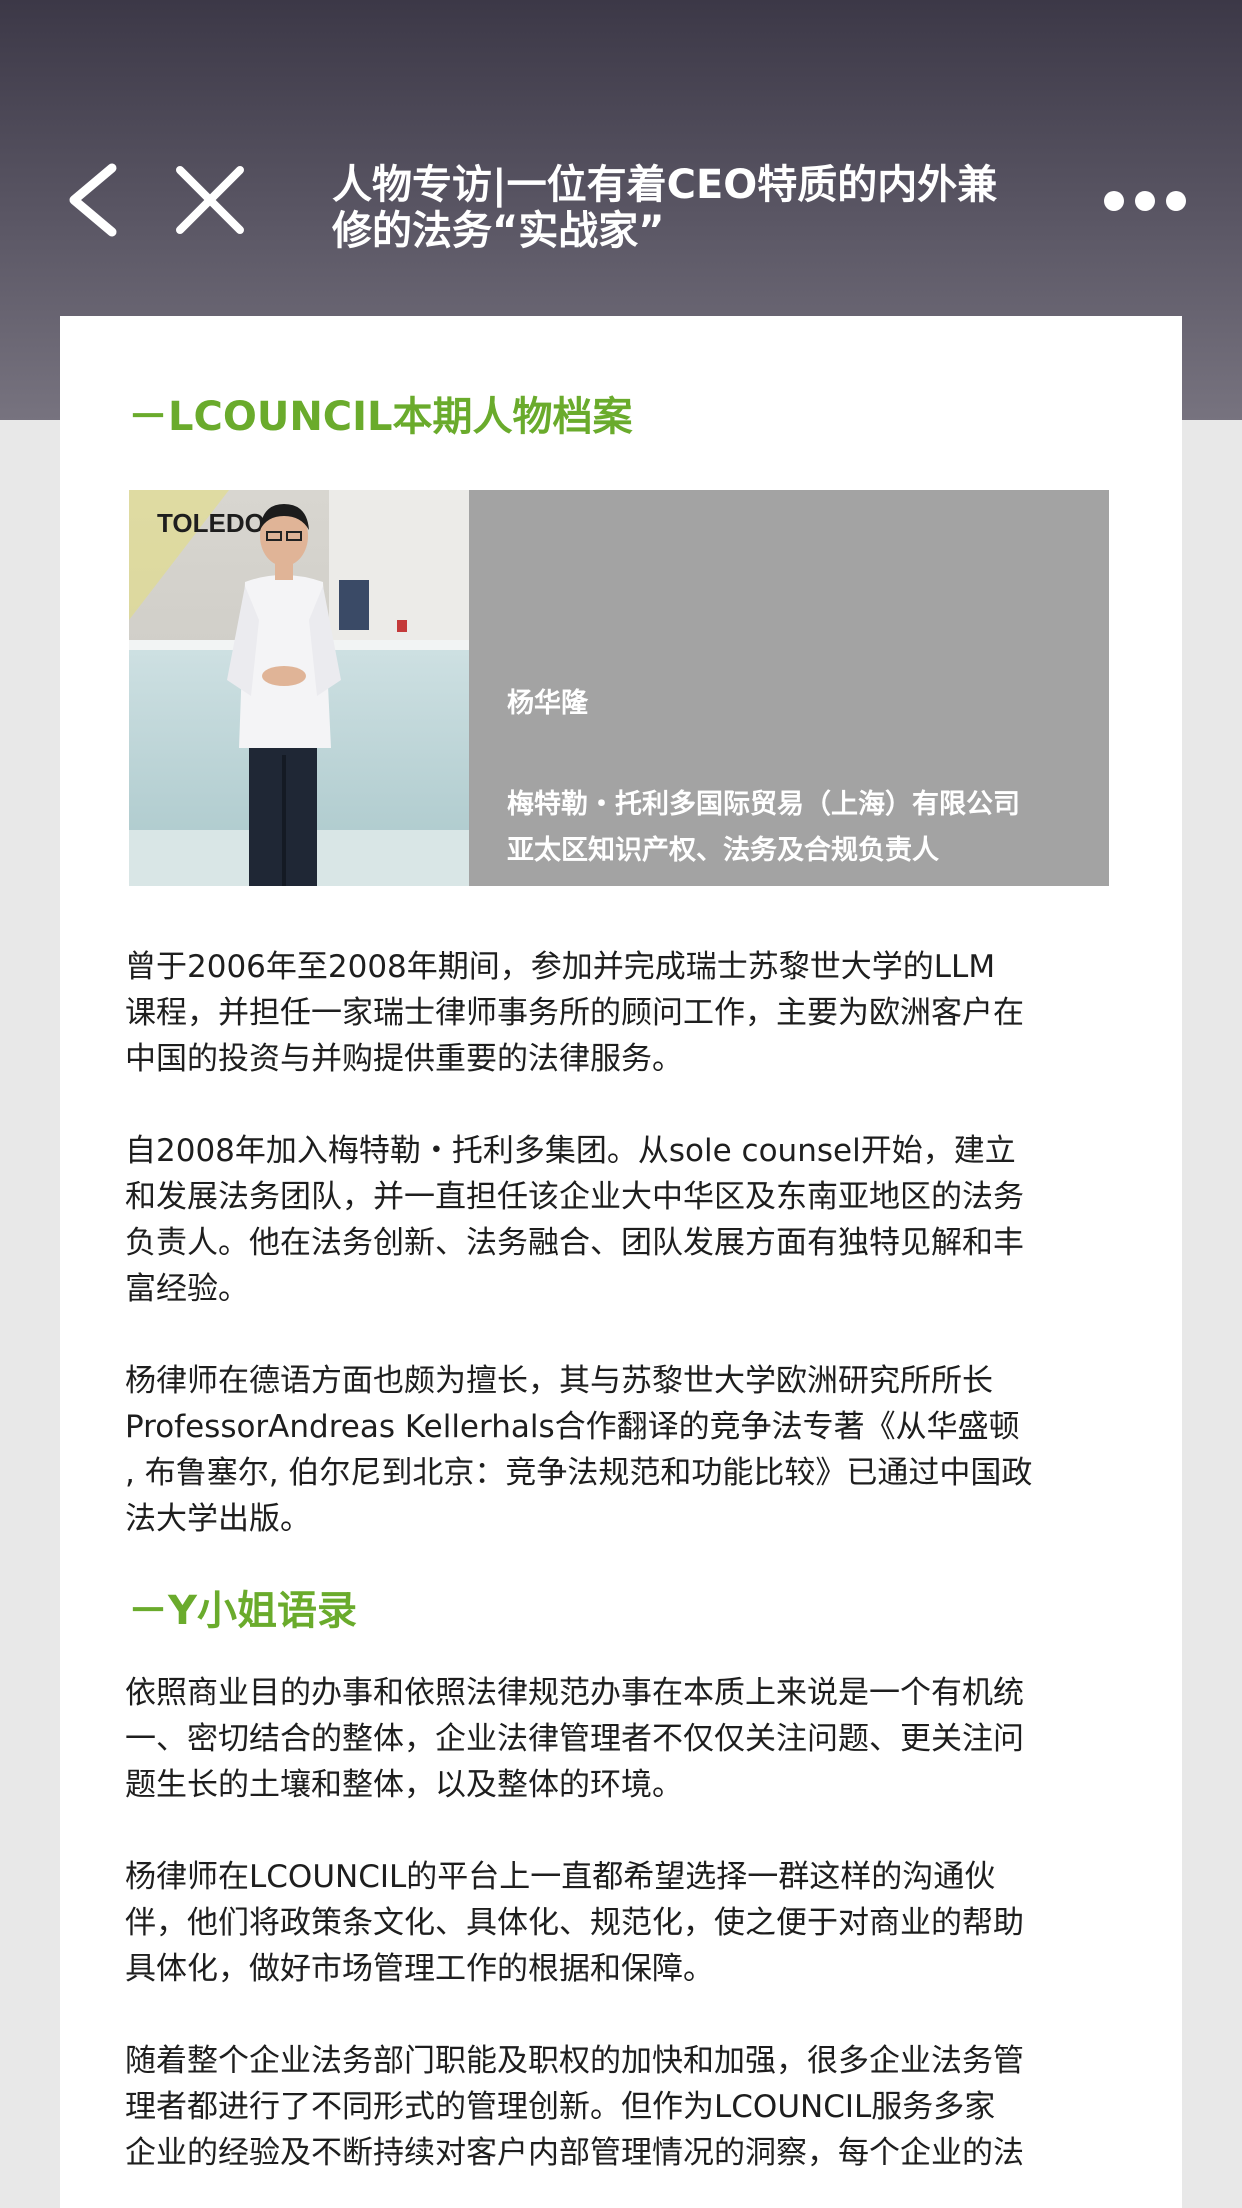  Describe the element at coordinates (763, 804) in the screenshot. I see `profile-company: 梅特勒・托利多国际贸易（上海）有限公司` at that location.